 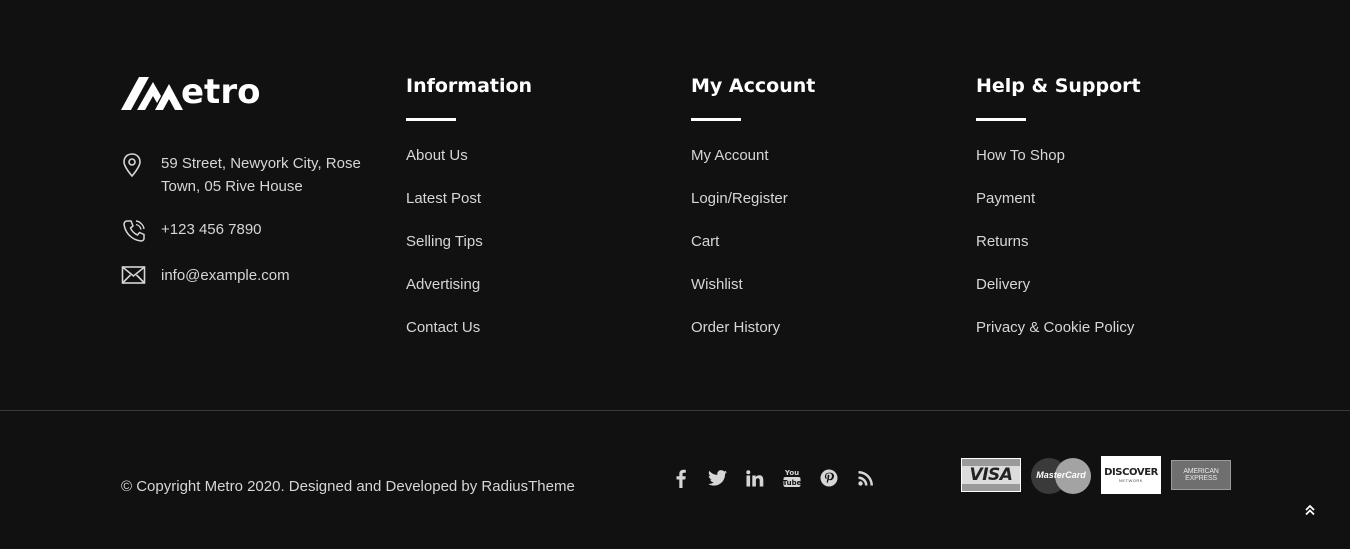 What do you see at coordinates (792, 483) in the screenshot?
I see `svg-text: Tube` at bounding box center [792, 483].